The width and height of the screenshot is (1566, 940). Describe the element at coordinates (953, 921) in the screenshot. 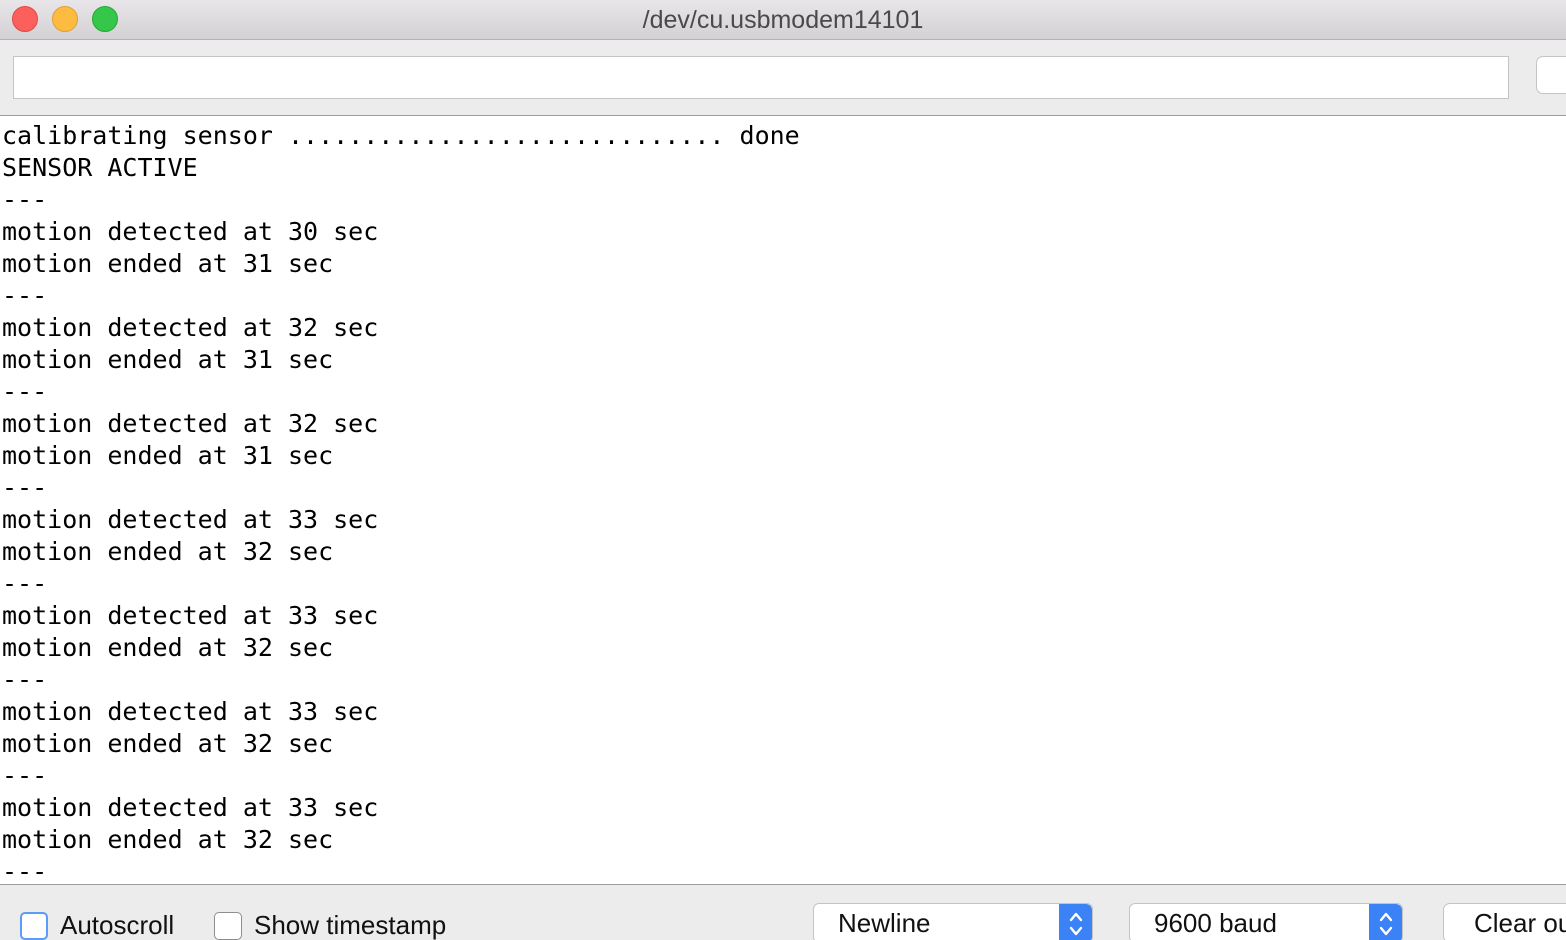

I see `line-ending-select: Newline` at that location.